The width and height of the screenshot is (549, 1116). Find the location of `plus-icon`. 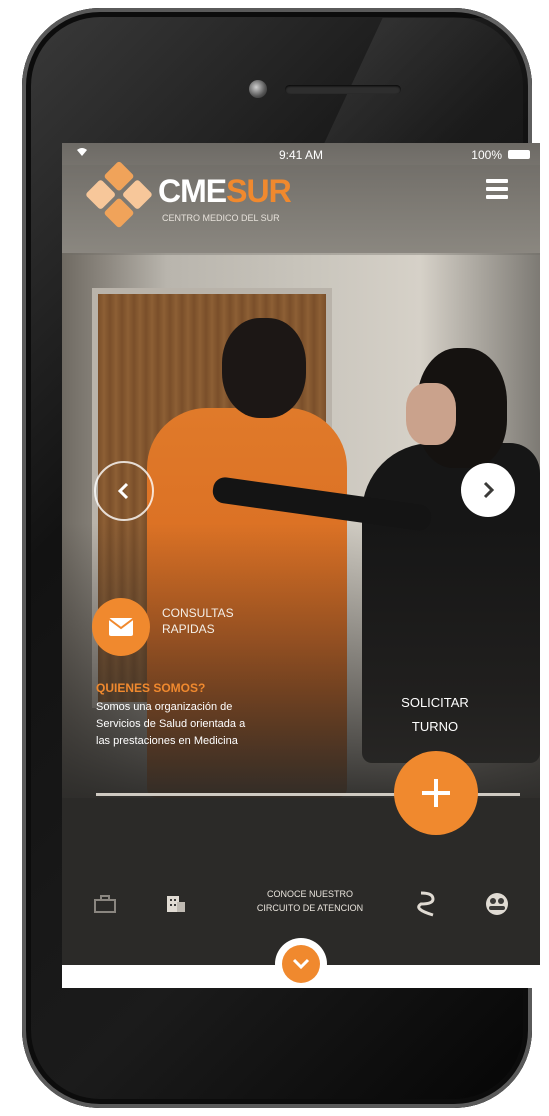

plus-icon is located at coordinates (436, 793).